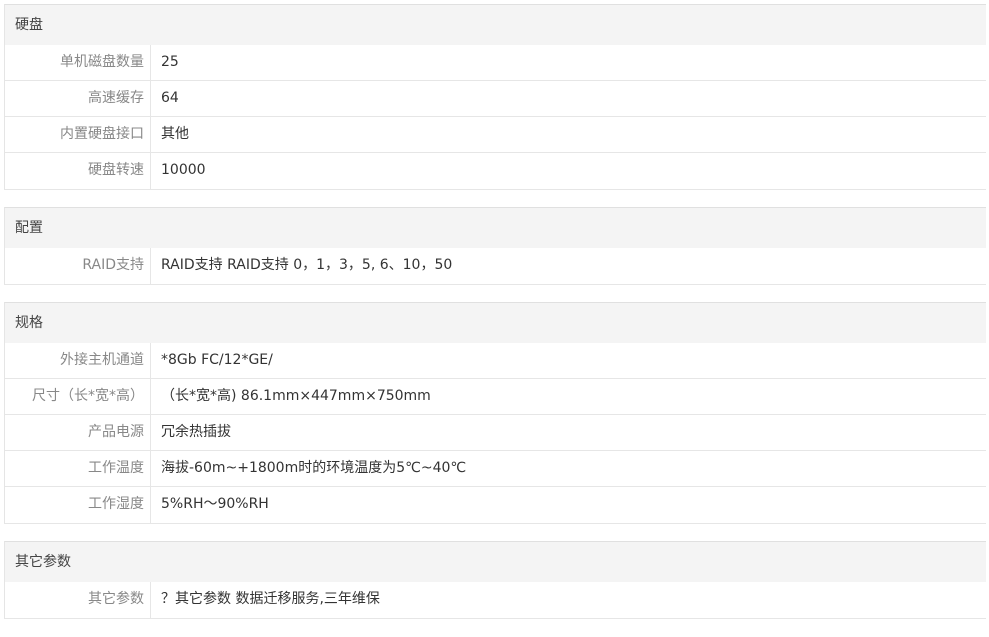  What do you see at coordinates (78, 432) in the screenshot?
I see `spec-label: 产品电源` at bounding box center [78, 432].